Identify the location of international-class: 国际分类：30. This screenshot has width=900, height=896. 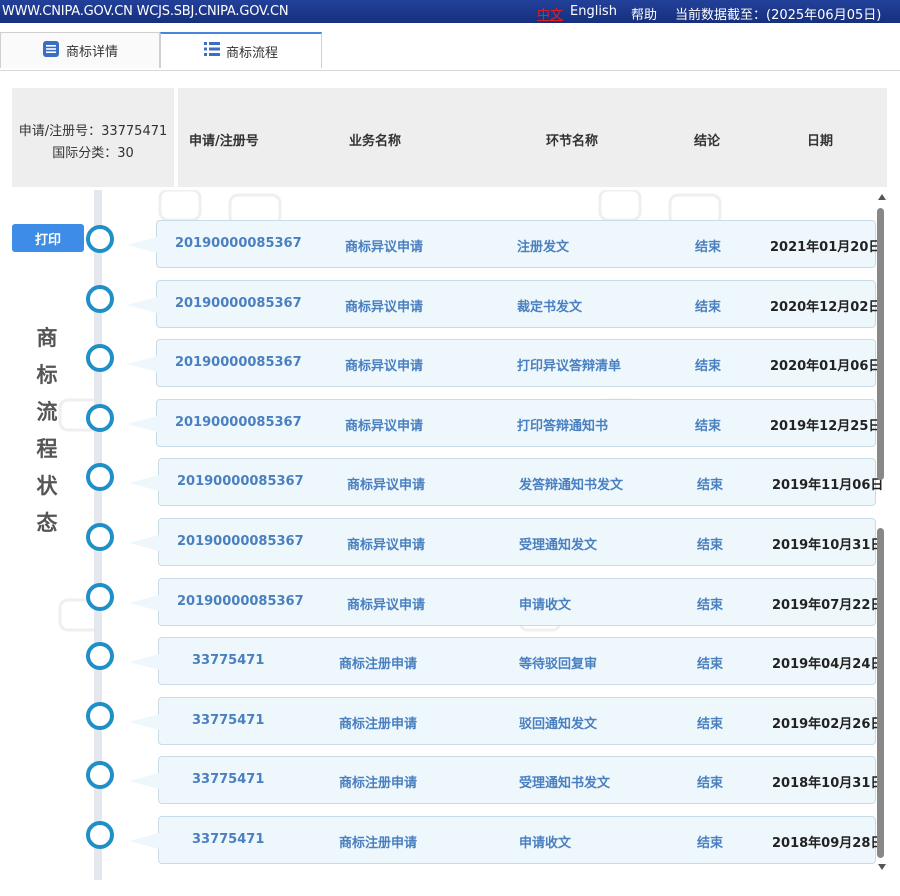
(93, 153).